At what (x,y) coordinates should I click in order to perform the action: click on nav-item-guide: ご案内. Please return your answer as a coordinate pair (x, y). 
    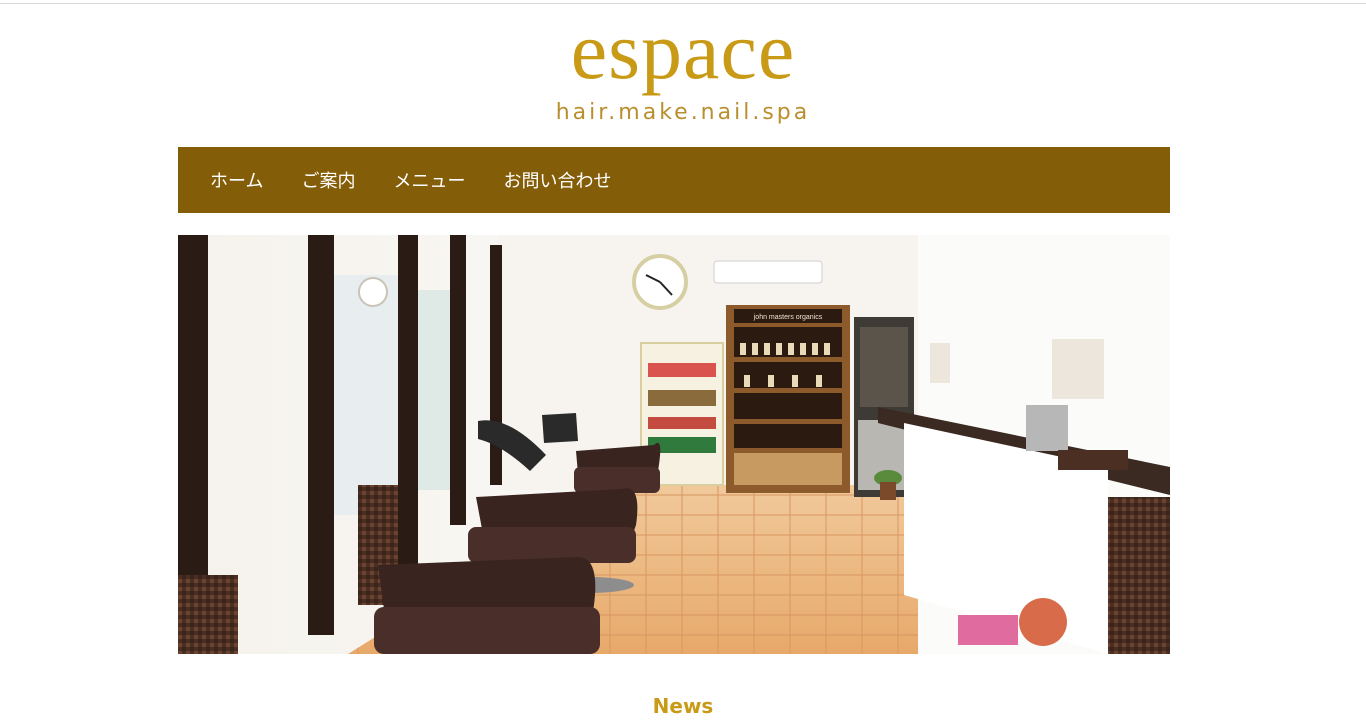
    Looking at the image, I should click on (328, 180).